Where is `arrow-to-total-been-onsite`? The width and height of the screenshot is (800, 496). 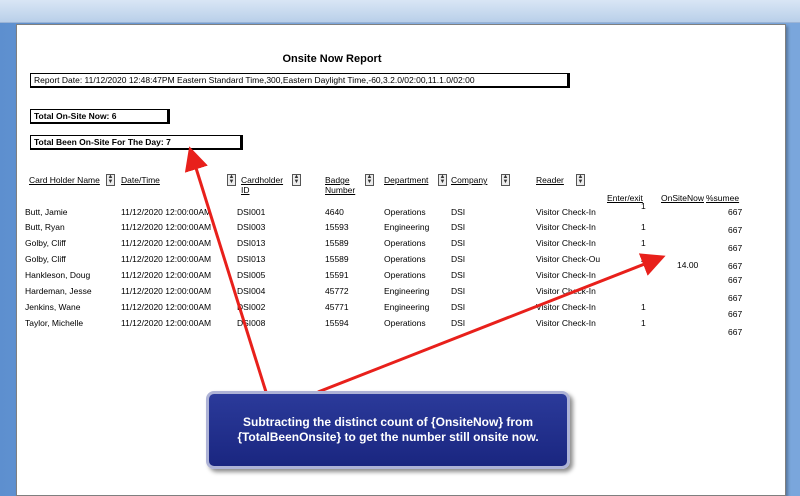
arrow-to-total-been-onsite is located at coordinates (226, 269).